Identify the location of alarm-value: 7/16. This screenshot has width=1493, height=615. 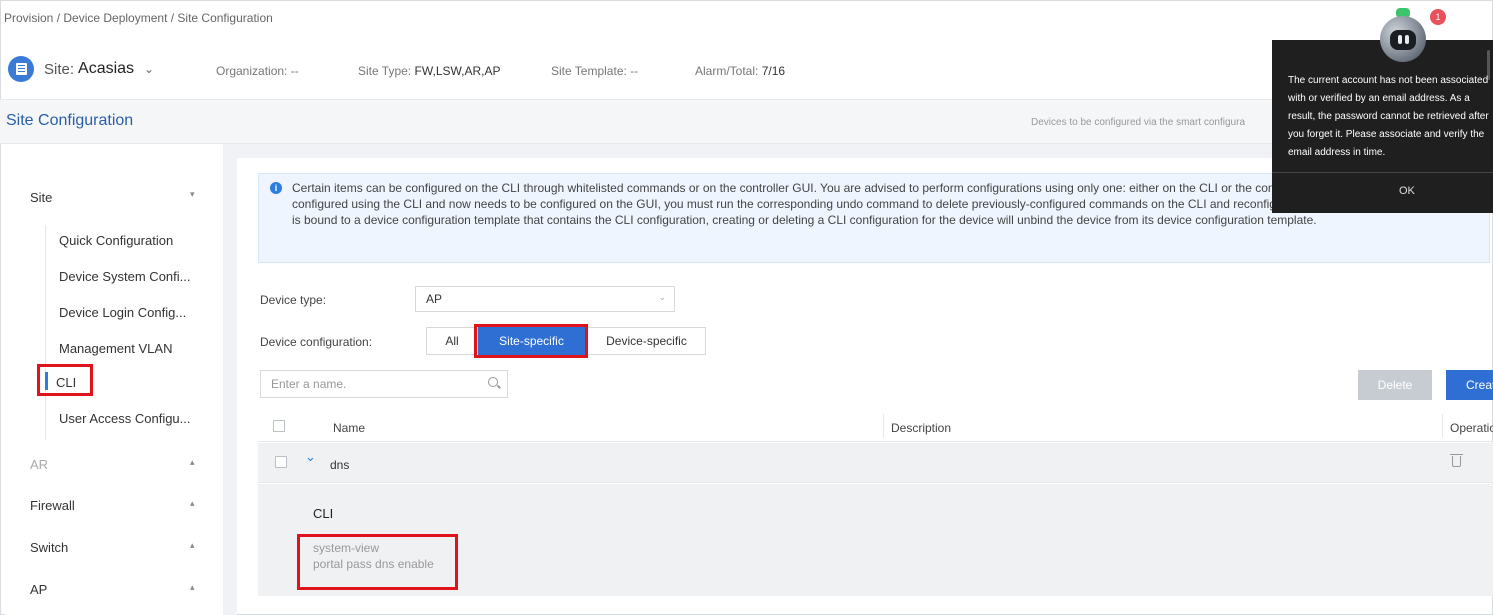
(773, 71).